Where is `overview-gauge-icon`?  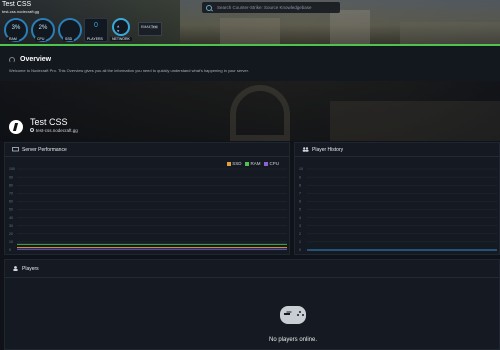 overview-gauge-icon is located at coordinates (12, 60).